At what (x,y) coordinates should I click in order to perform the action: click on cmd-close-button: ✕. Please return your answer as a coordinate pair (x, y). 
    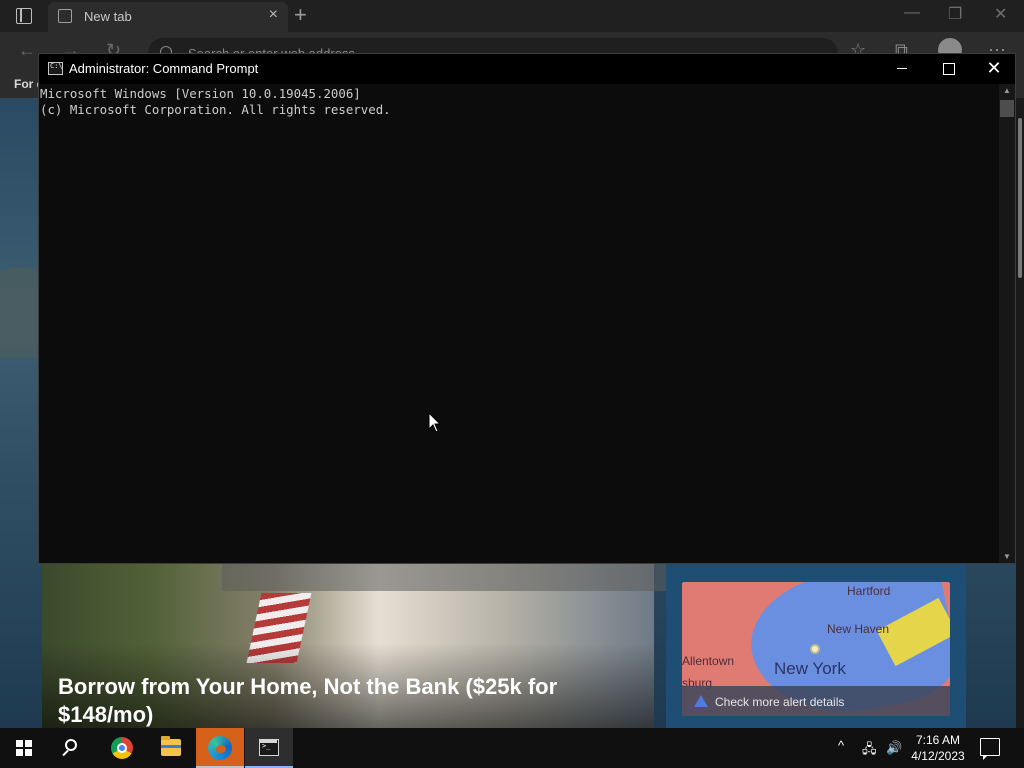
    Looking at the image, I should click on (994, 69).